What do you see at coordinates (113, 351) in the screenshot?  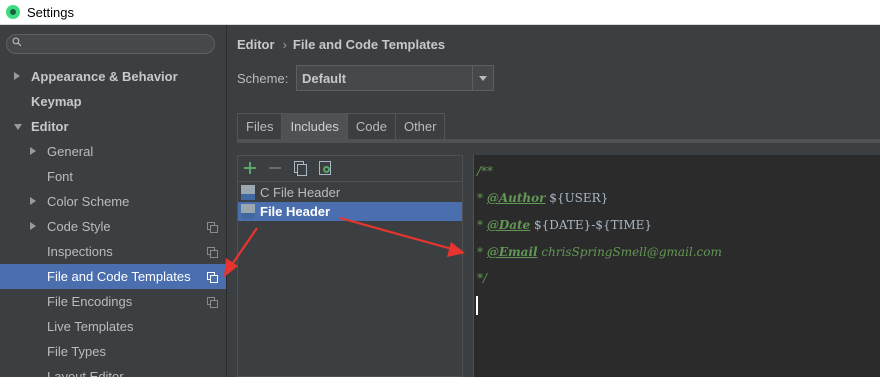 I see `sidebar-item-file-types: File Types` at bounding box center [113, 351].